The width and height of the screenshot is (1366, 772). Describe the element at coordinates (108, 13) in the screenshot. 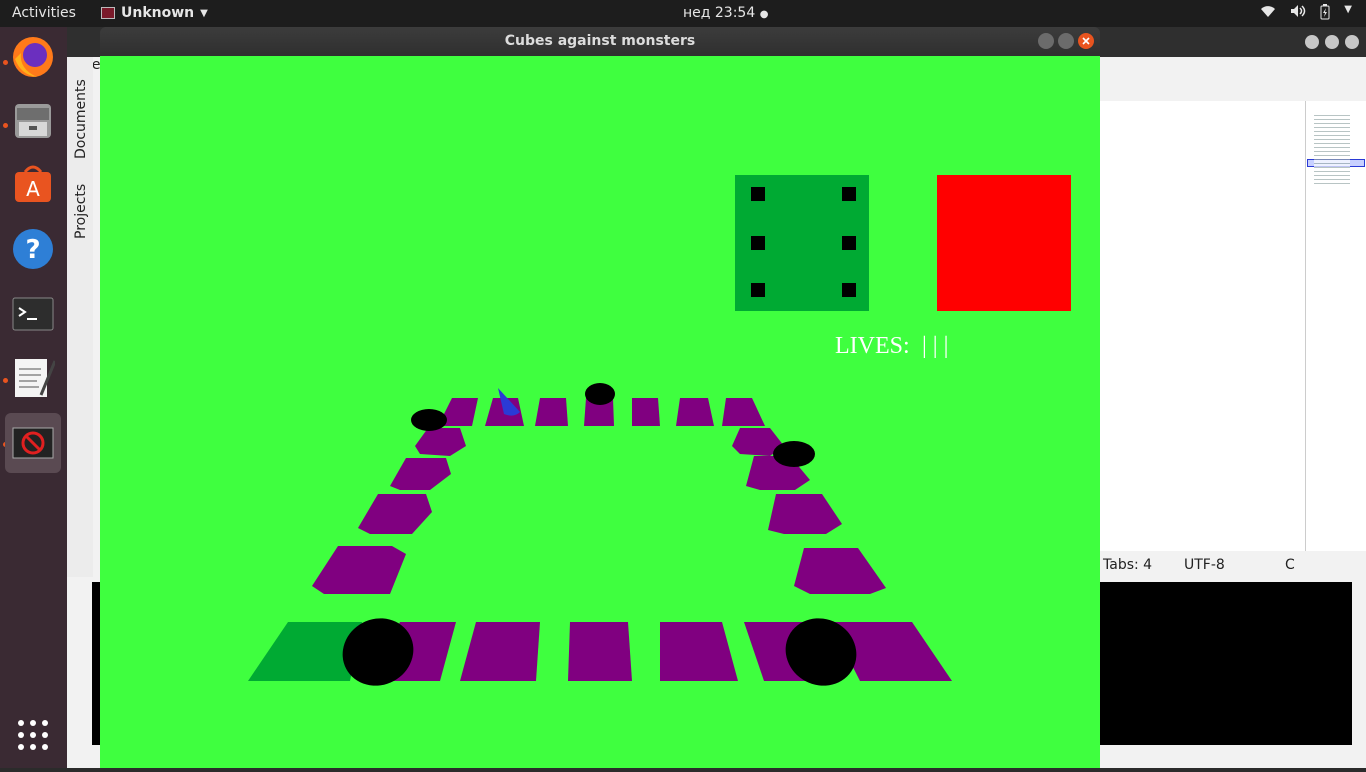

I see `app-menu-icon` at that location.